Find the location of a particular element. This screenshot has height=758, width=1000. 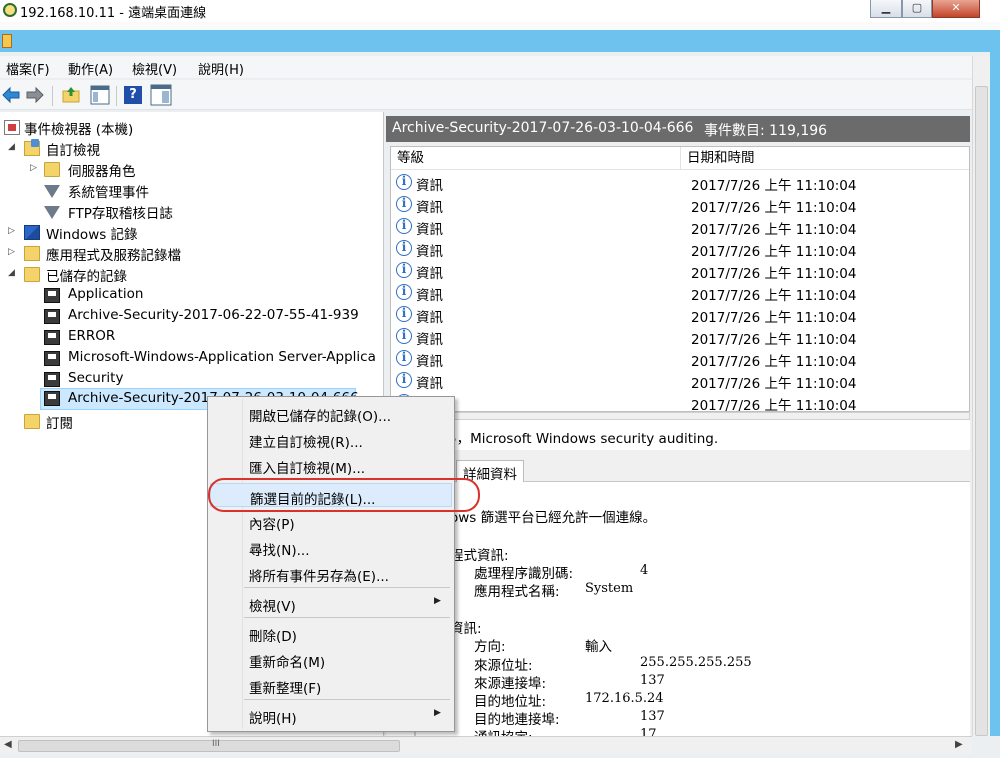

window-vertical-scrollbar is located at coordinates (981, 396).